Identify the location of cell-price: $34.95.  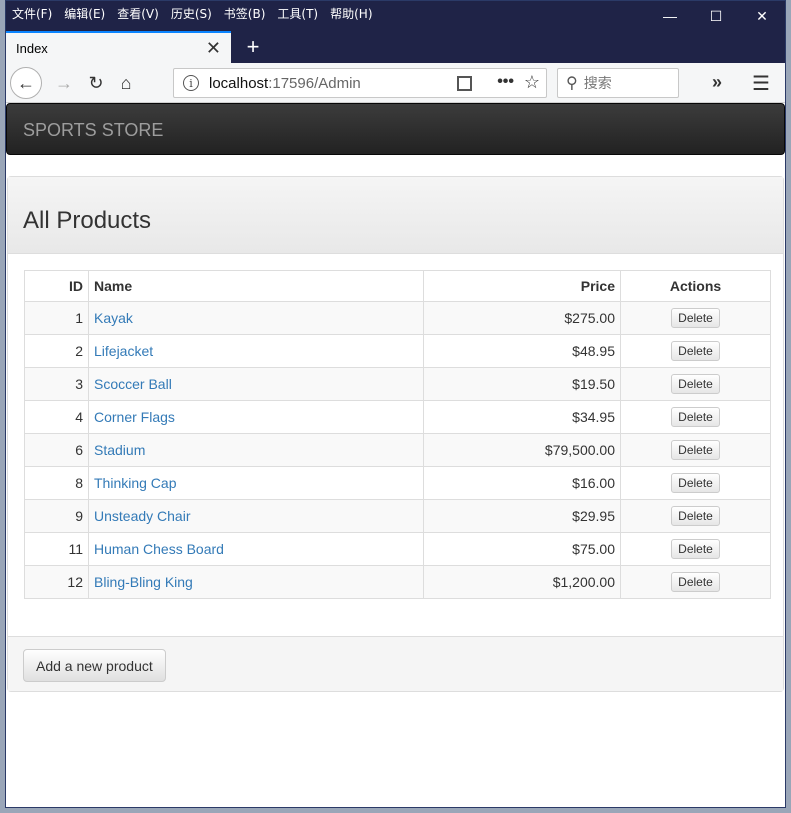
(522, 417).